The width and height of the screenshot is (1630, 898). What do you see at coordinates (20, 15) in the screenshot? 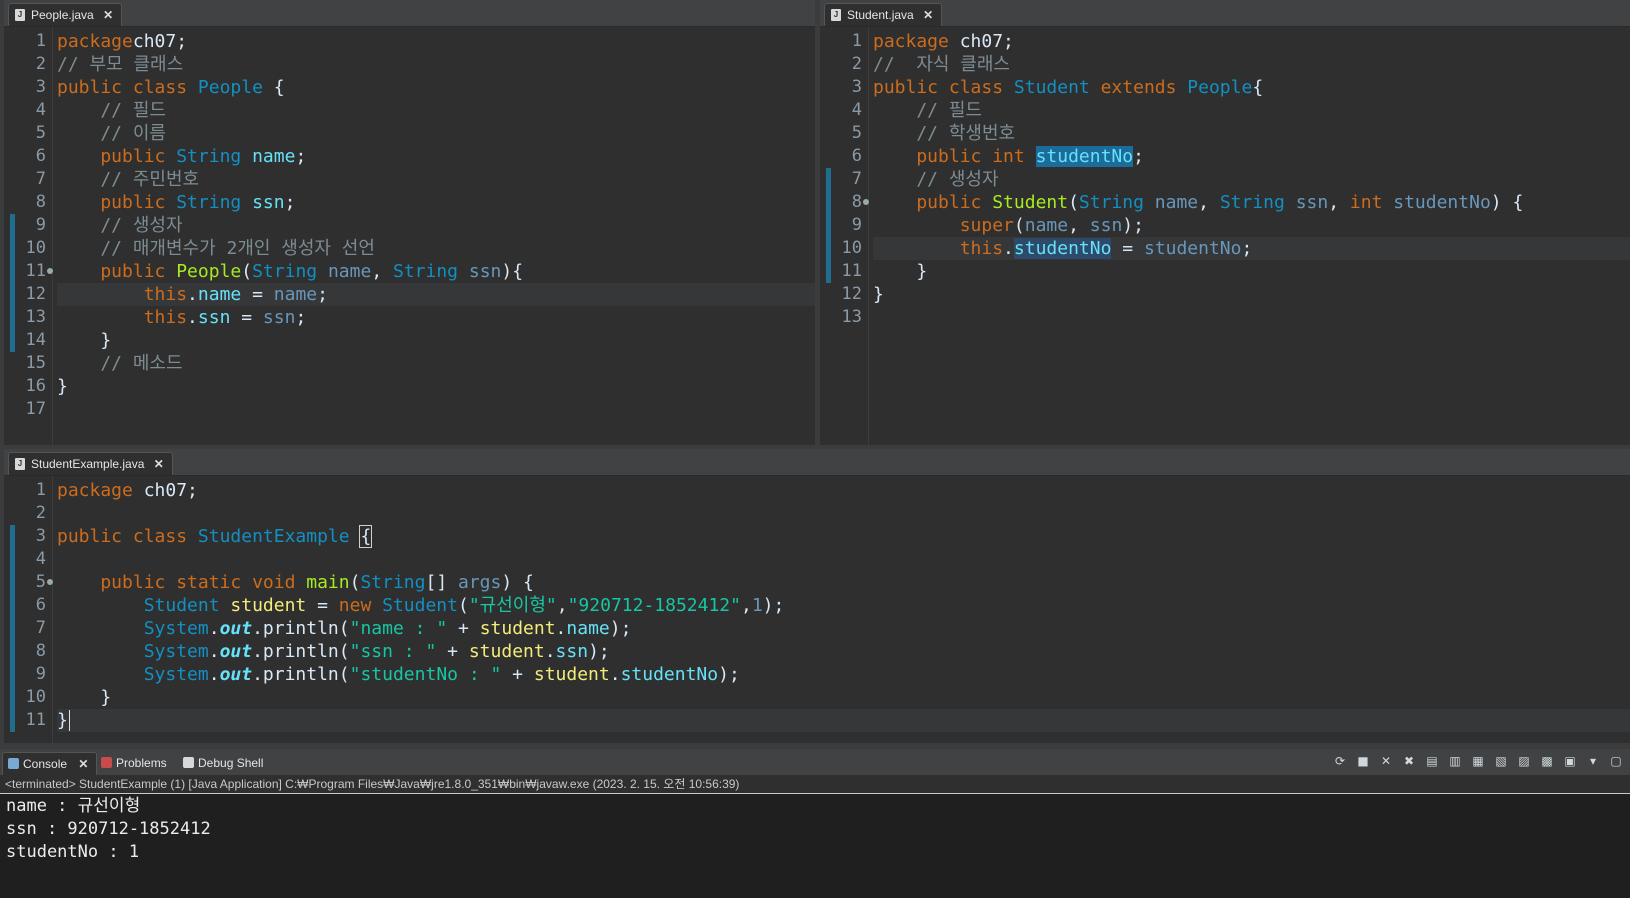
I see `java-file-icon: J` at bounding box center [20, 15].